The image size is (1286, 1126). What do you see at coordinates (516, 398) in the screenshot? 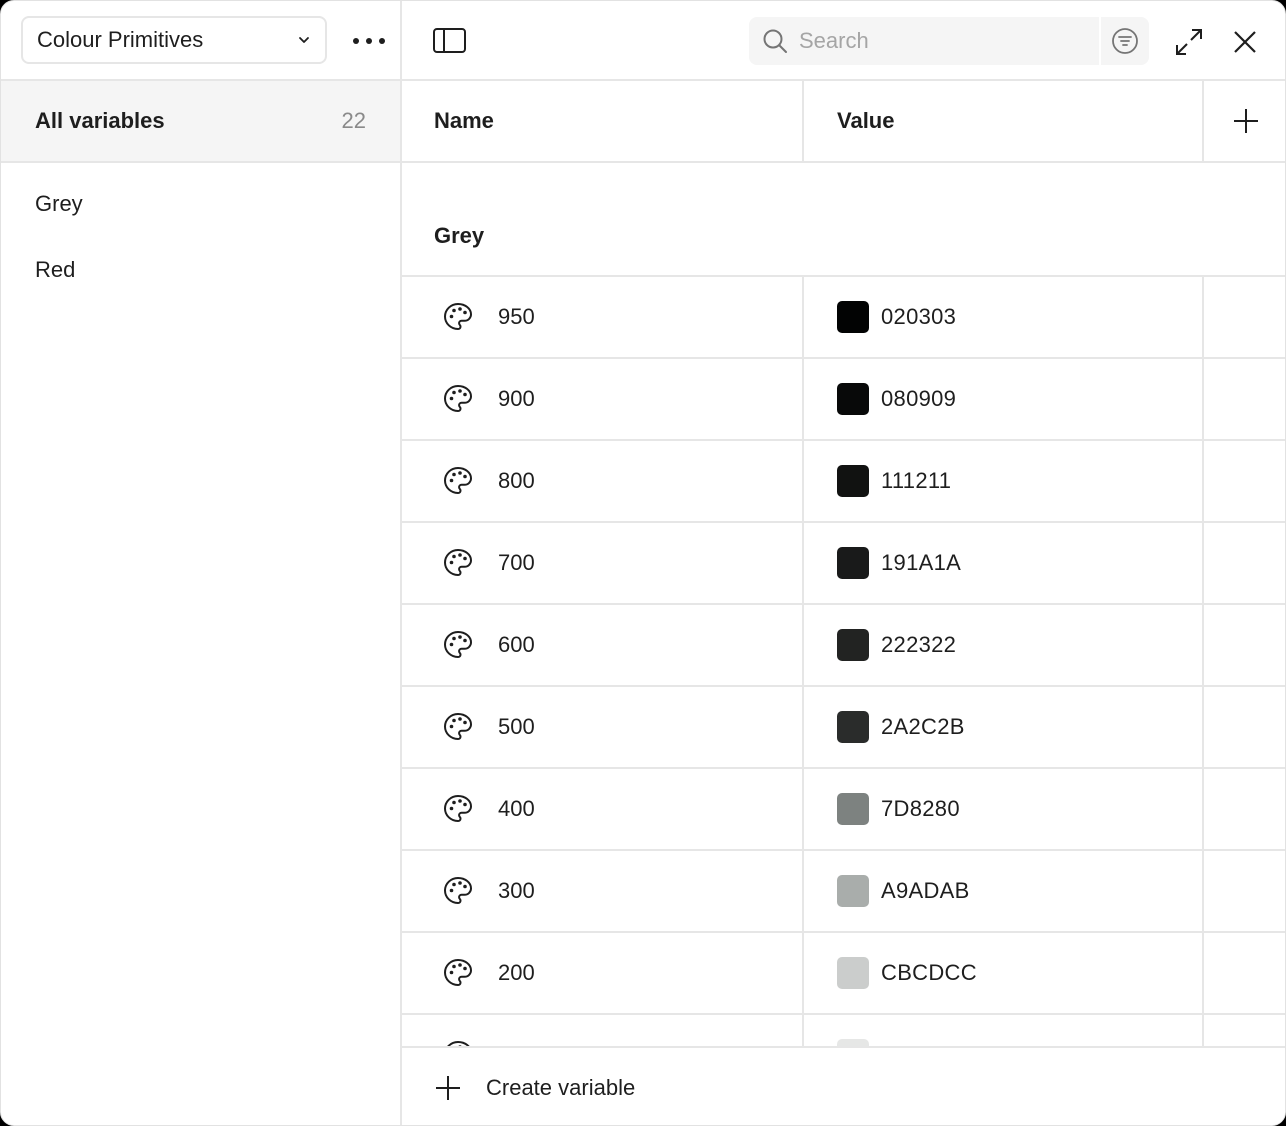
I see `variable-name: 900` at bounding box center [516, 398].